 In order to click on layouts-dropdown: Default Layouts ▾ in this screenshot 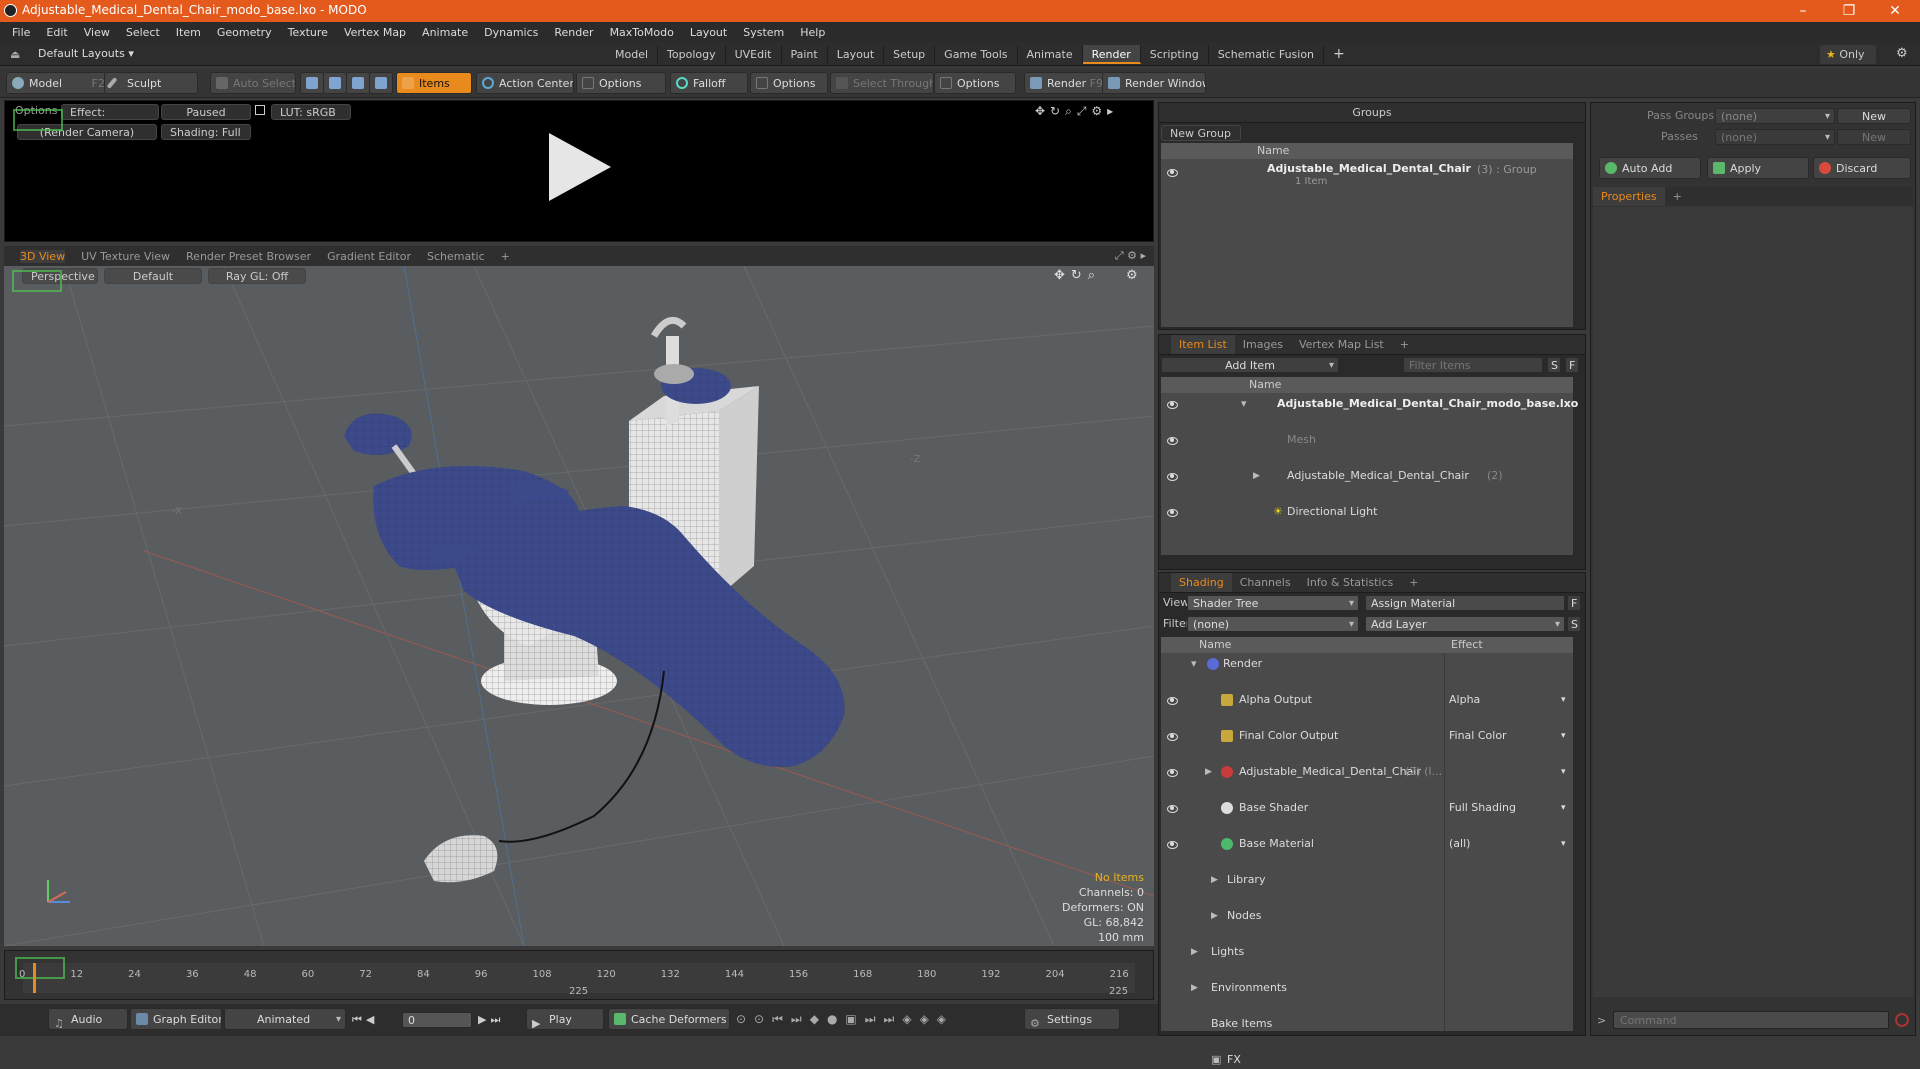, I will do `click(86, 53)`.